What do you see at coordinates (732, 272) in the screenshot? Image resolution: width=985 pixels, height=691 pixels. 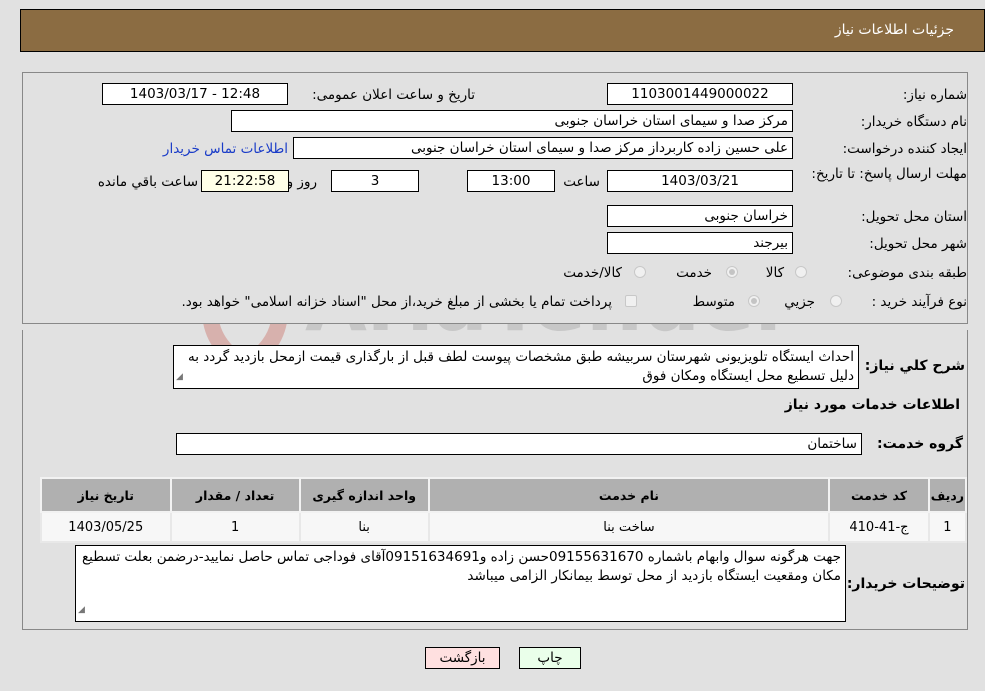 I see `category-radio-service` at bounding box center [732, 272].